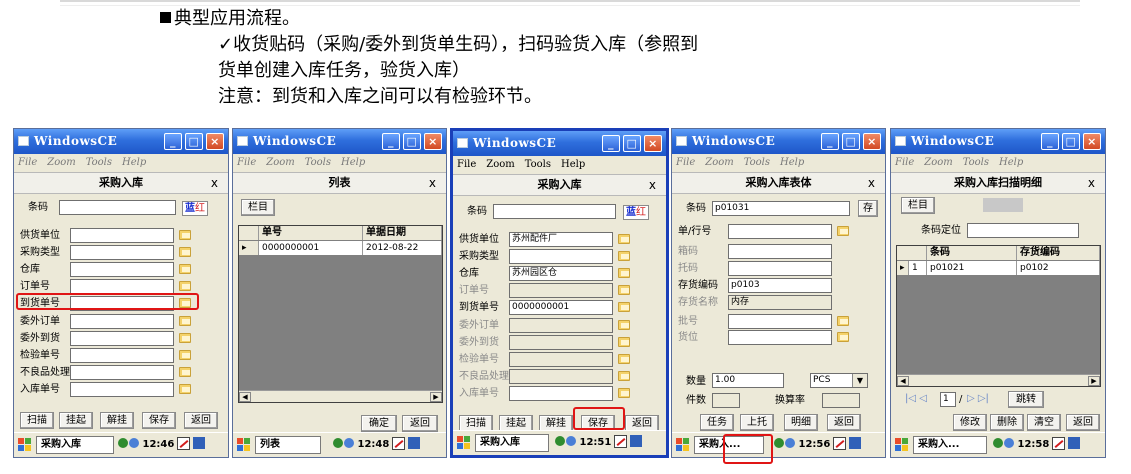 The height and width of the screenshot is (474, 1131). What do you see at coordinates (117, 420) in the screenshot?
I see `resume-button: 解挂` at bounding box center [117, 420].